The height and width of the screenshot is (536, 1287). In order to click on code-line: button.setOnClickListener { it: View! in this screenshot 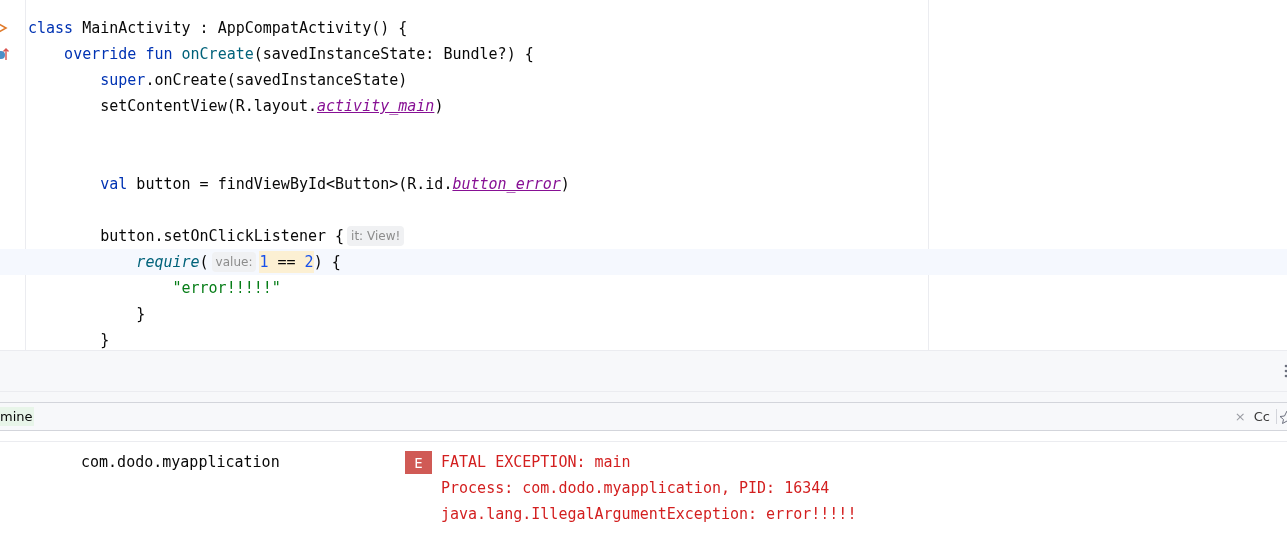, I will do `click(254, 236)`.